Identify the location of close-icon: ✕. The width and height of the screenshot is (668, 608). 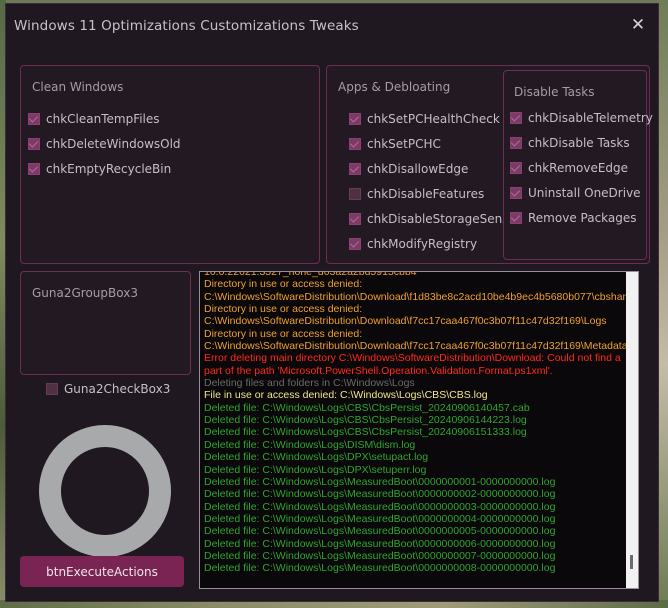
(638, 25).